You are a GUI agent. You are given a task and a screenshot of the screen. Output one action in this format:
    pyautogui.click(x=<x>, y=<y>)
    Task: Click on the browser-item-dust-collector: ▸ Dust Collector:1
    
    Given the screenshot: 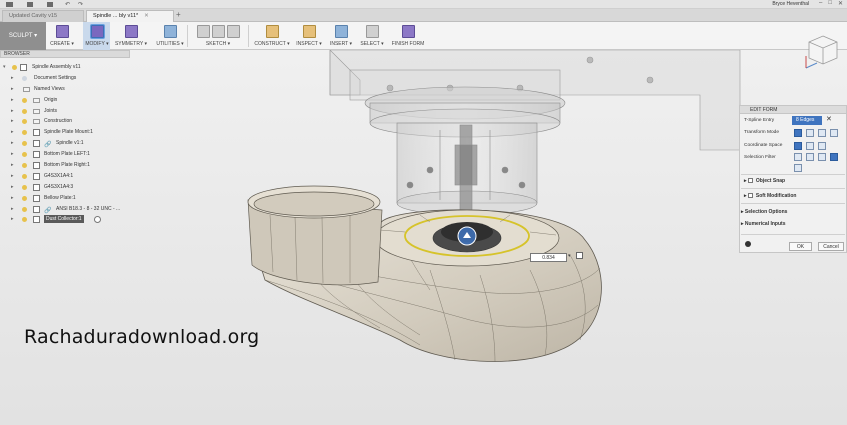 What is the action you would take?
    pyautogui.click(x=65, y=219)
    